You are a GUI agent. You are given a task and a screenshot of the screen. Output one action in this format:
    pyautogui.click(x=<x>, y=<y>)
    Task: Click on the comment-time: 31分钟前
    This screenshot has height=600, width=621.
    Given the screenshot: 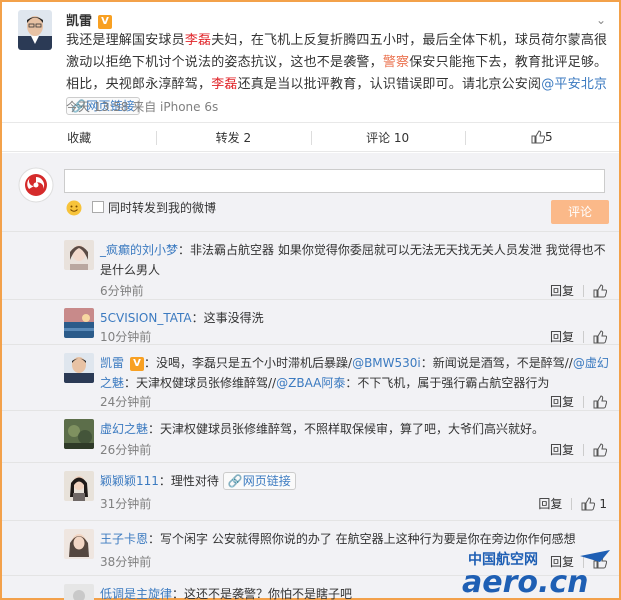 What is the action you would take?
    pyautogui.click(x=126, y=504)
    